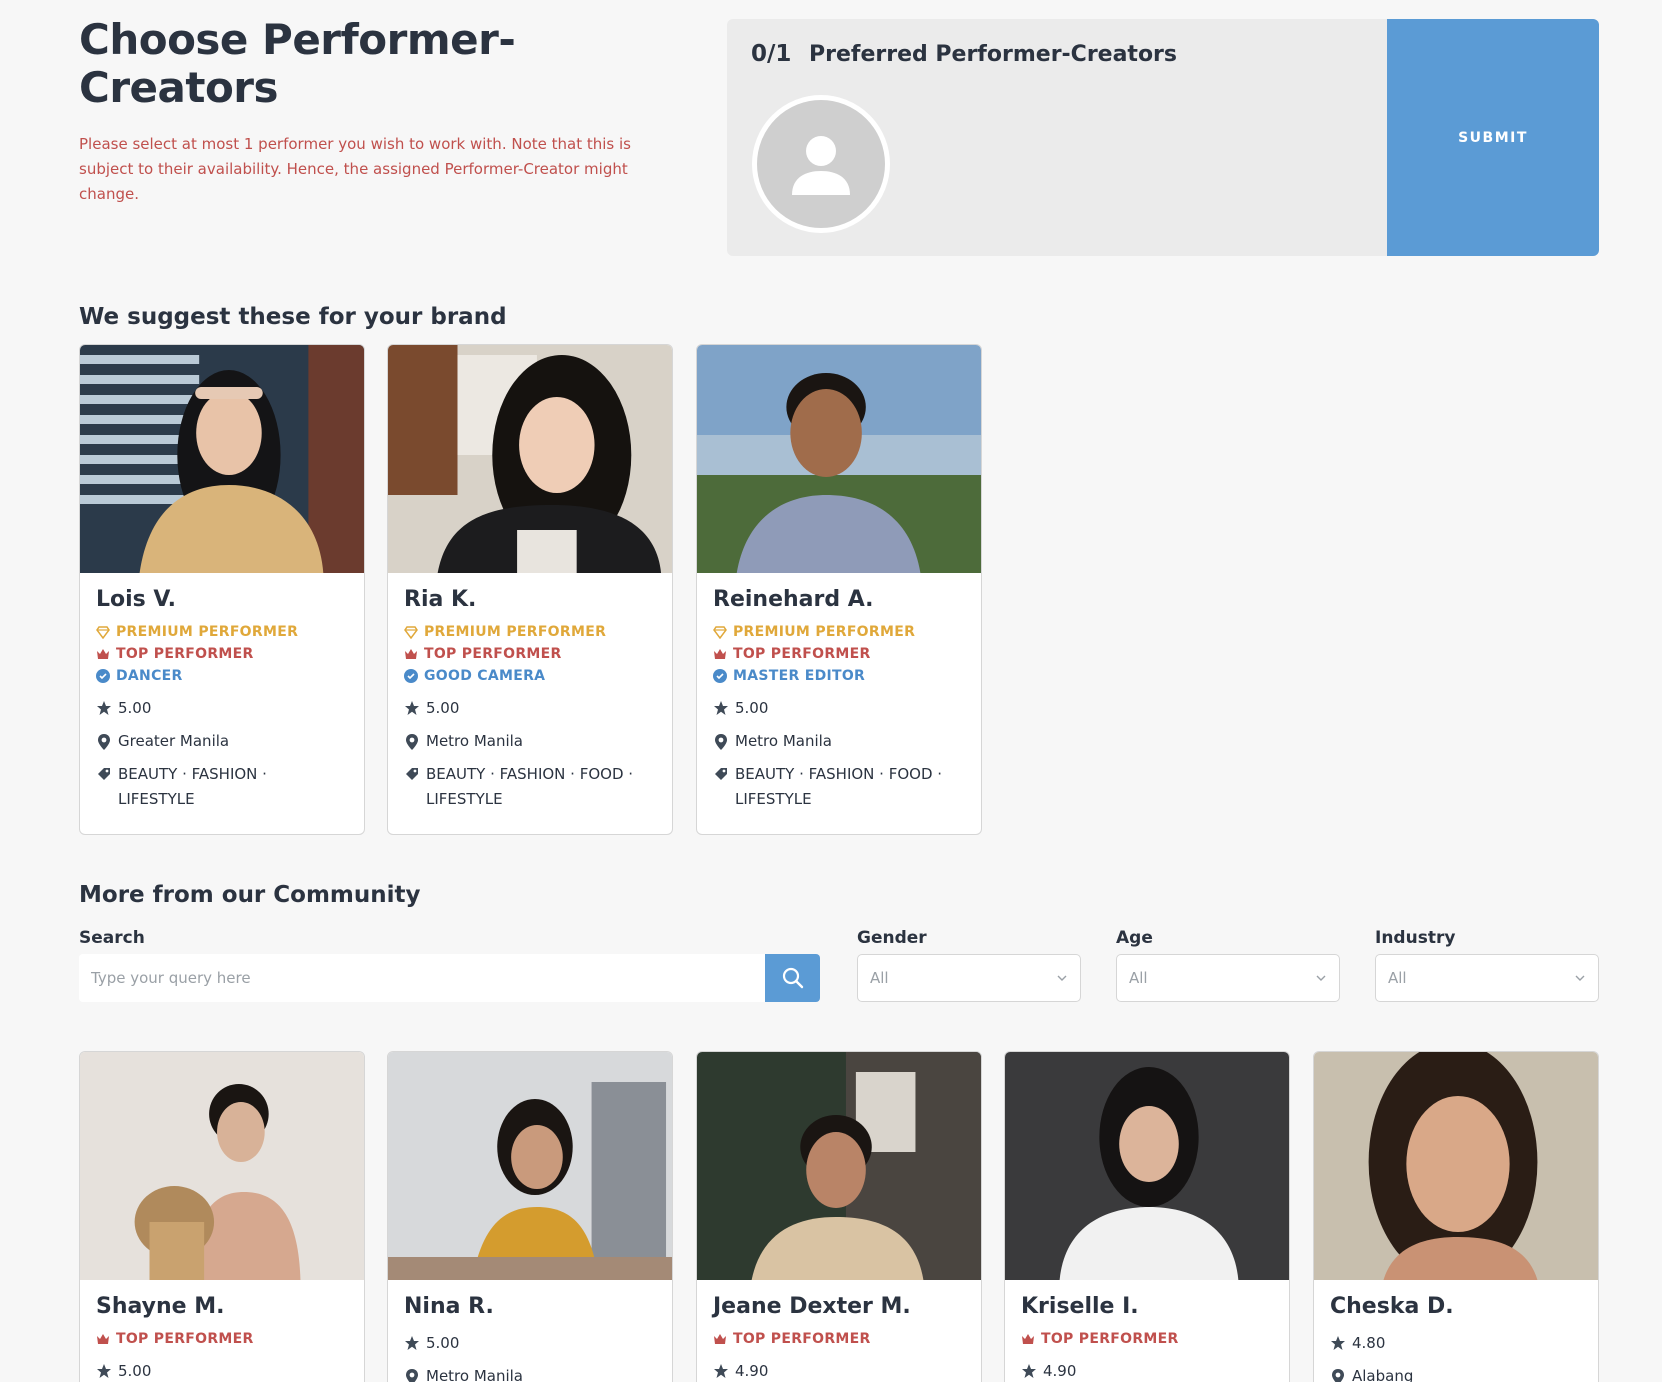 The width and height of the screenshot is (1662, 1382). Describe the element at coordinates (485, 676) in the screenshot. I see `skill-label: GOOD CAMERA` at that location.